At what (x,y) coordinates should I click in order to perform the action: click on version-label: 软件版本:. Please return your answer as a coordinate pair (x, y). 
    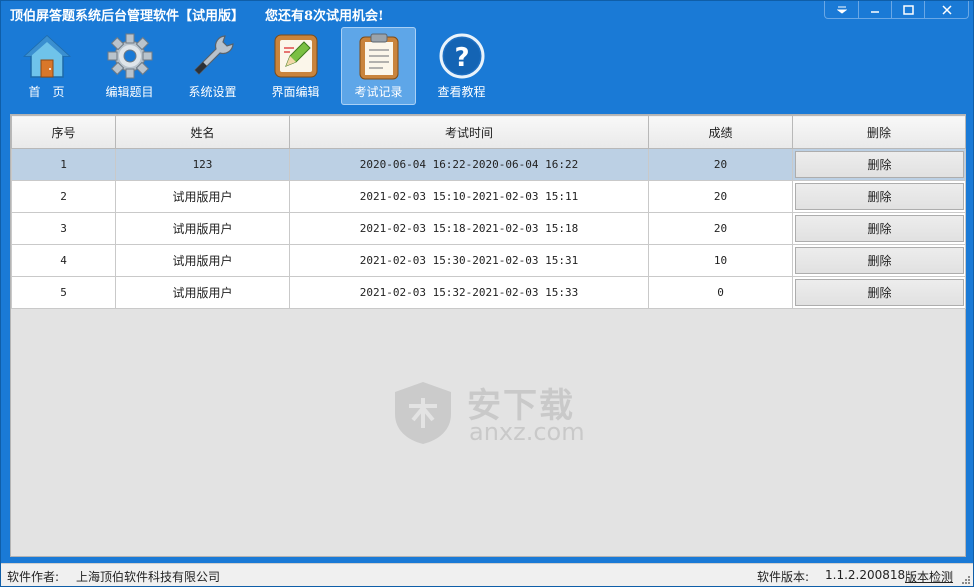
    Looking at the image, I should click on (783, 577).